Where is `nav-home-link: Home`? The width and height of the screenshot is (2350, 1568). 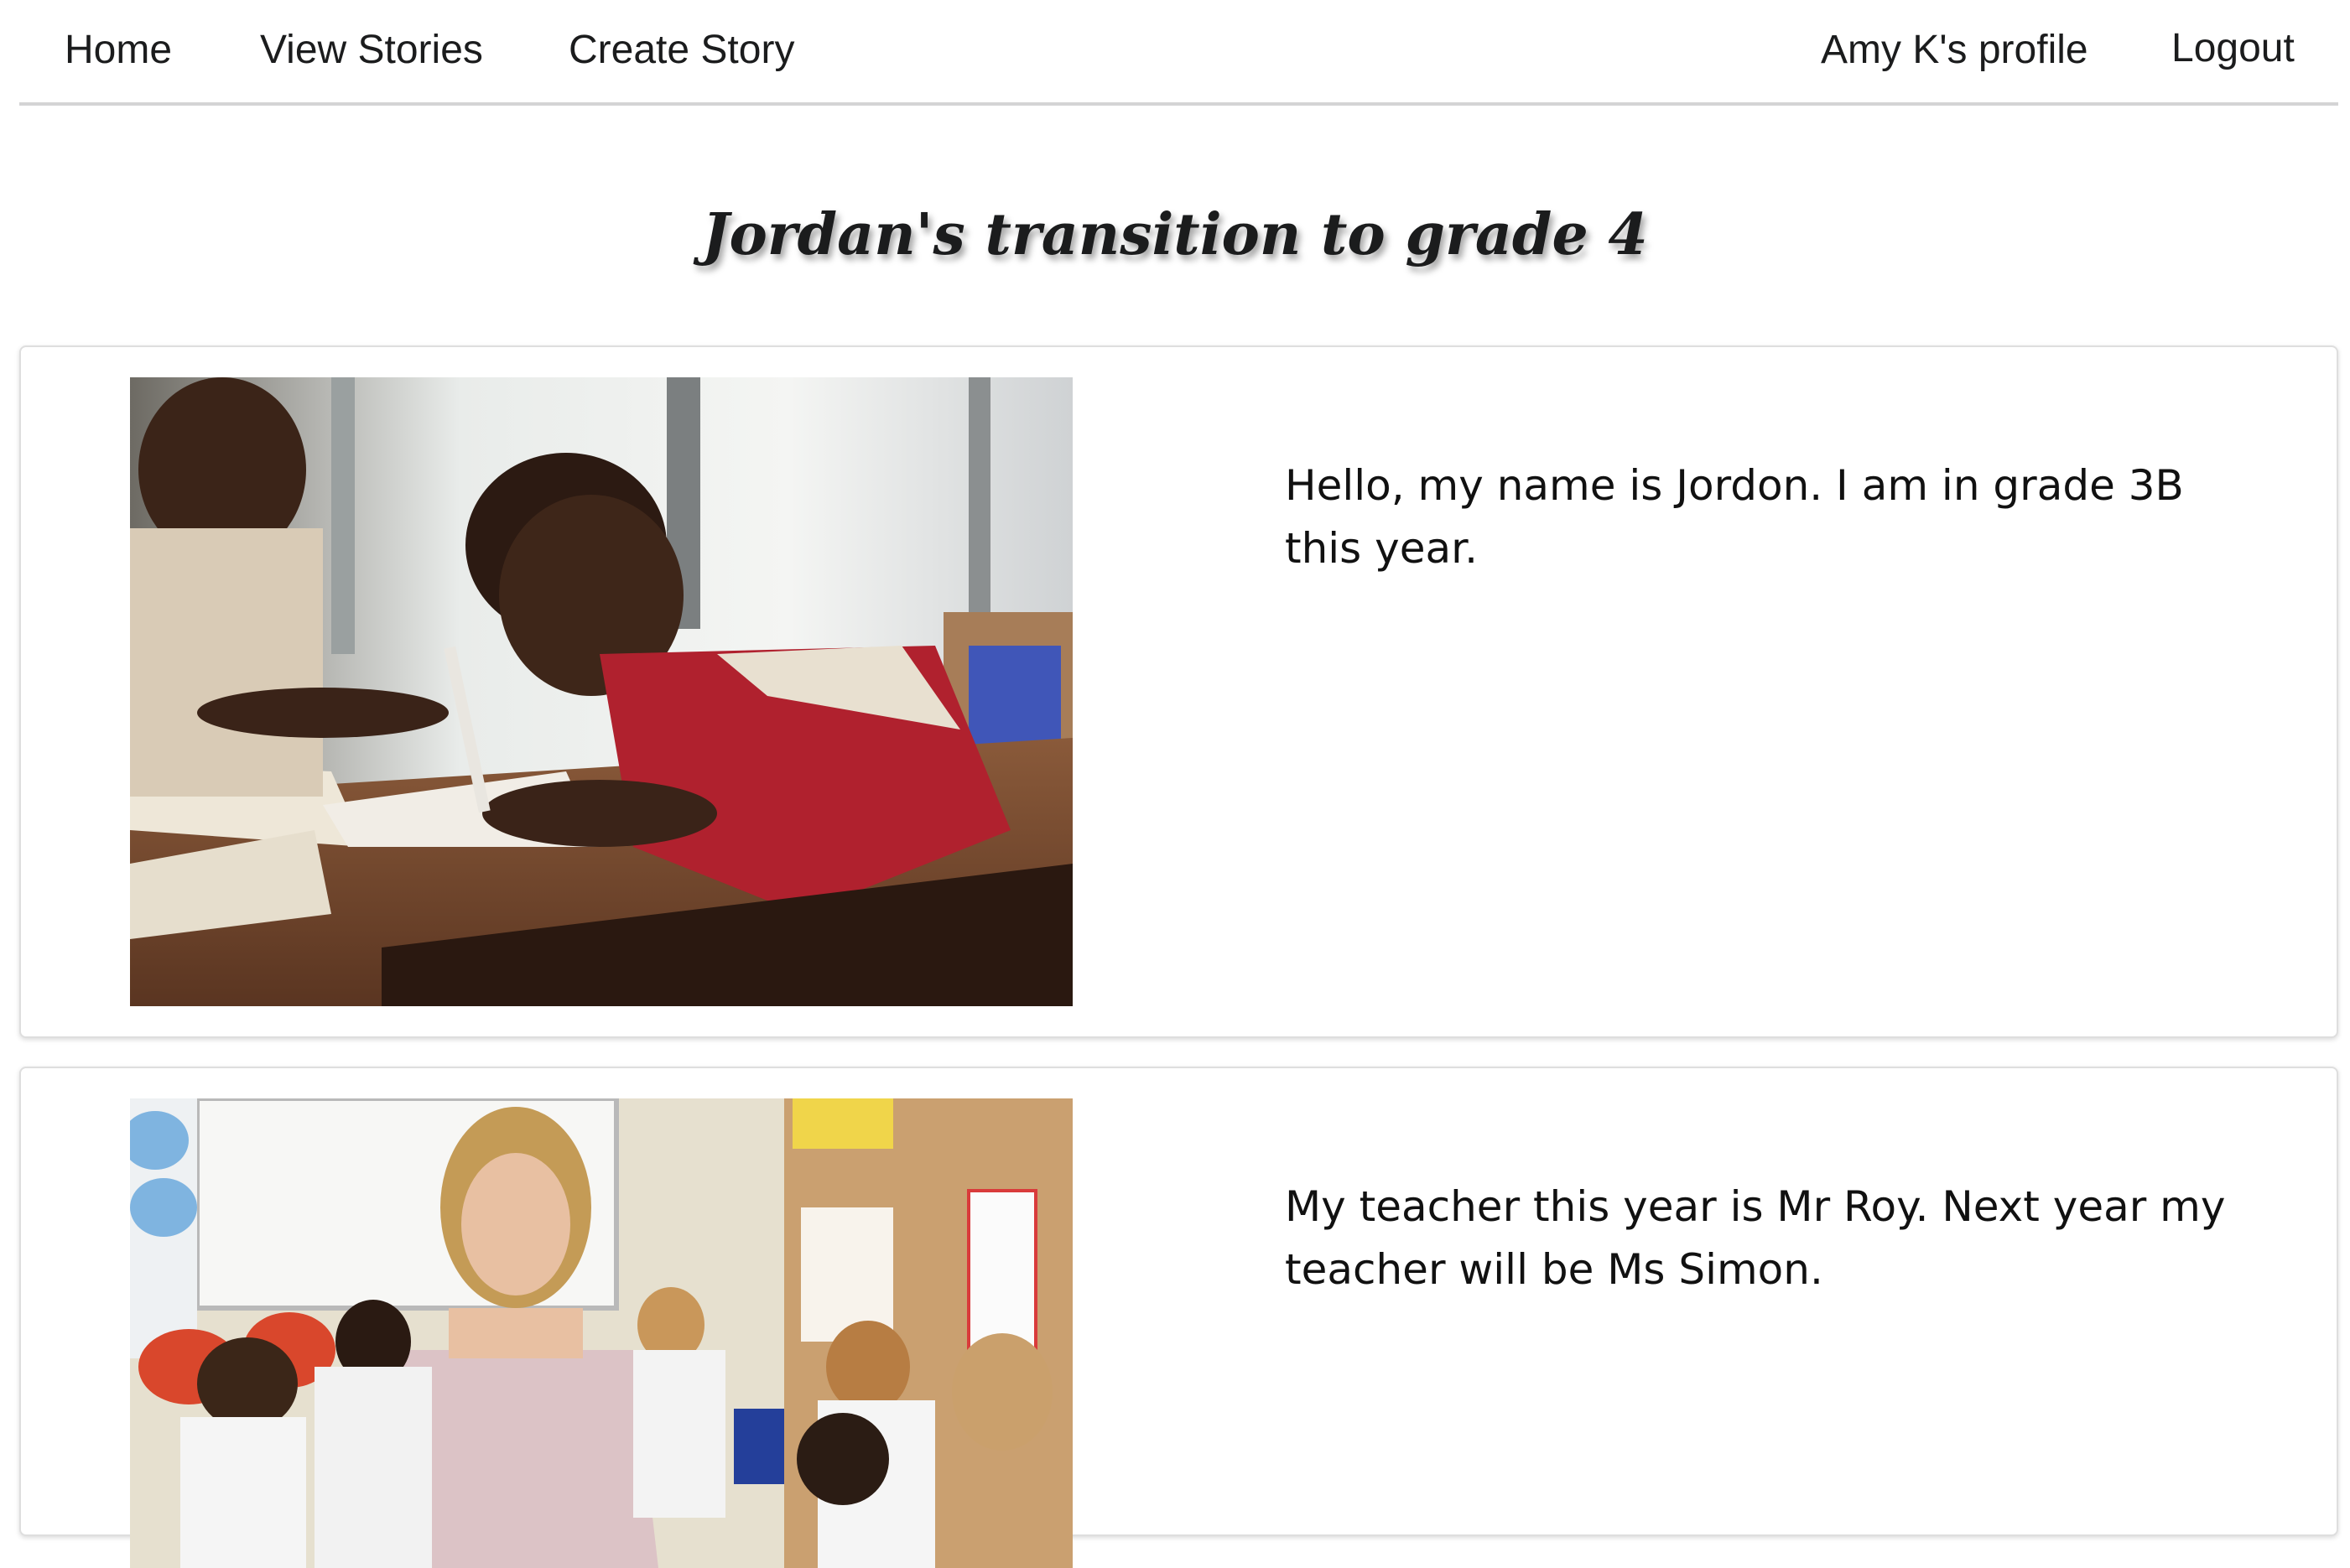
nav-home-link: Home is located at coordinates (119, 50).